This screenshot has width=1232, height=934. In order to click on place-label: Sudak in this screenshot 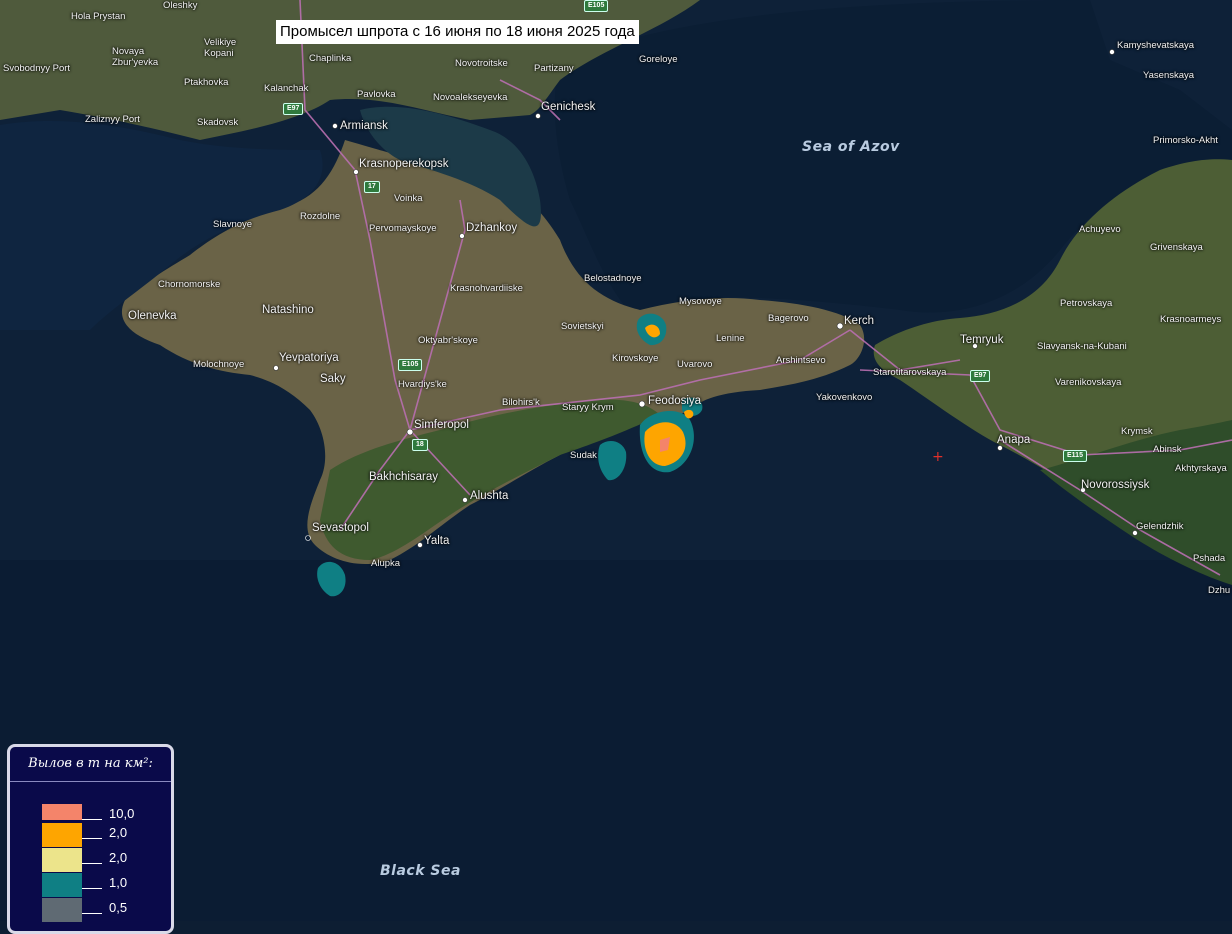, I will do `click(583, 455)`.